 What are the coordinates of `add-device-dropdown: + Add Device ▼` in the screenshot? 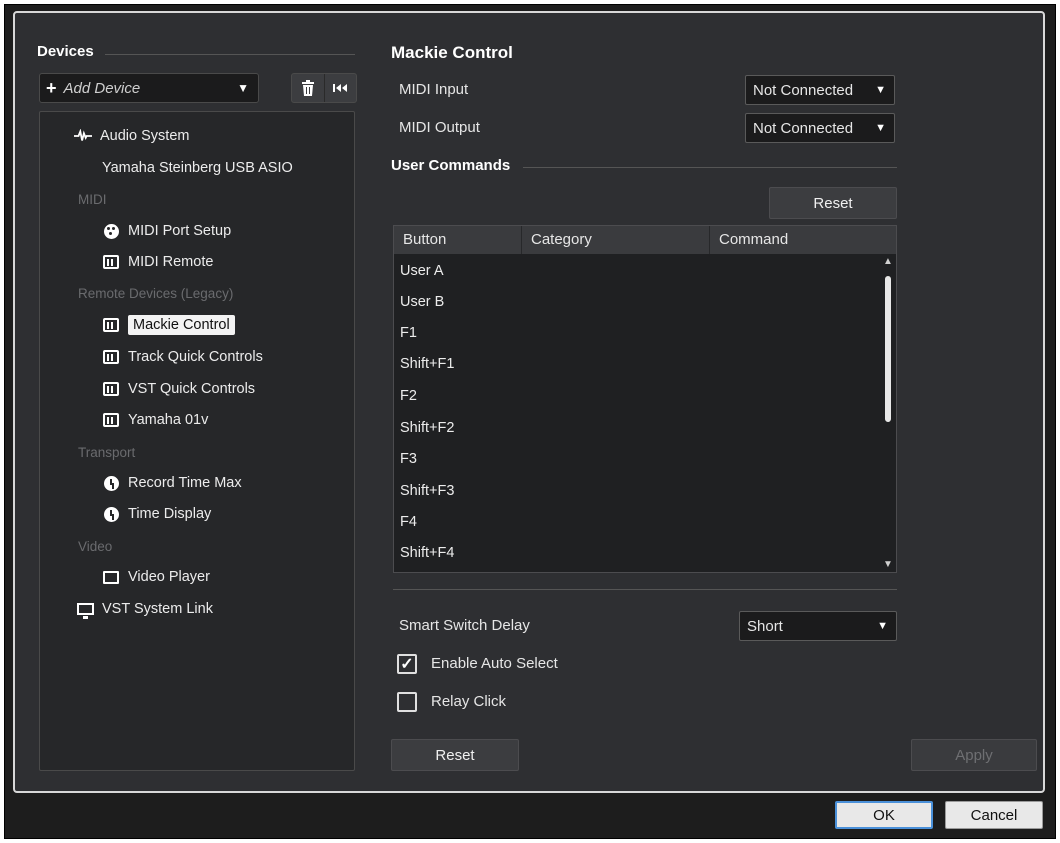 It's located at (149, 88).